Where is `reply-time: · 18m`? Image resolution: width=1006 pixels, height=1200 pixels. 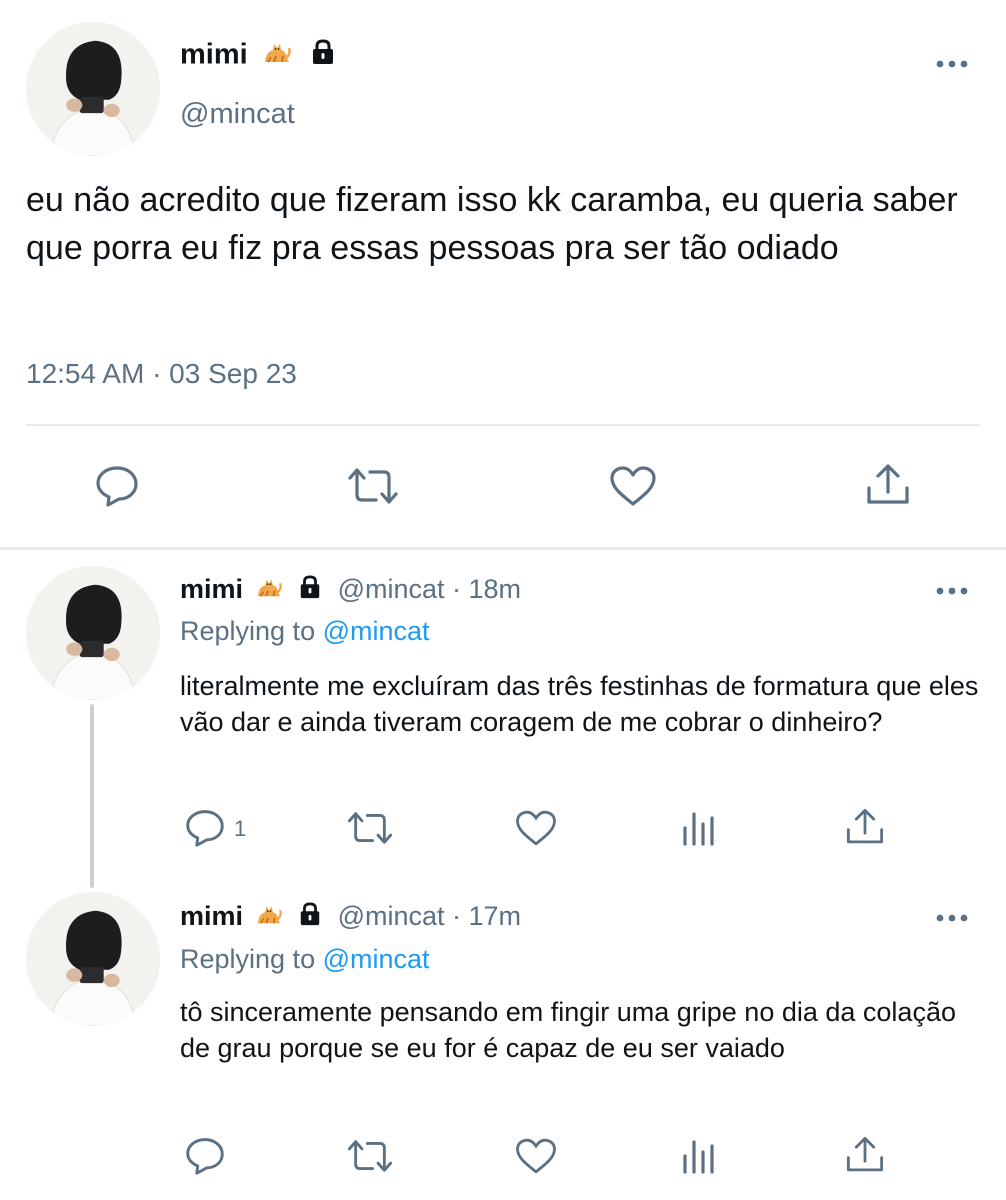 reply-time: · 18m is located at coordinates (486, 589).